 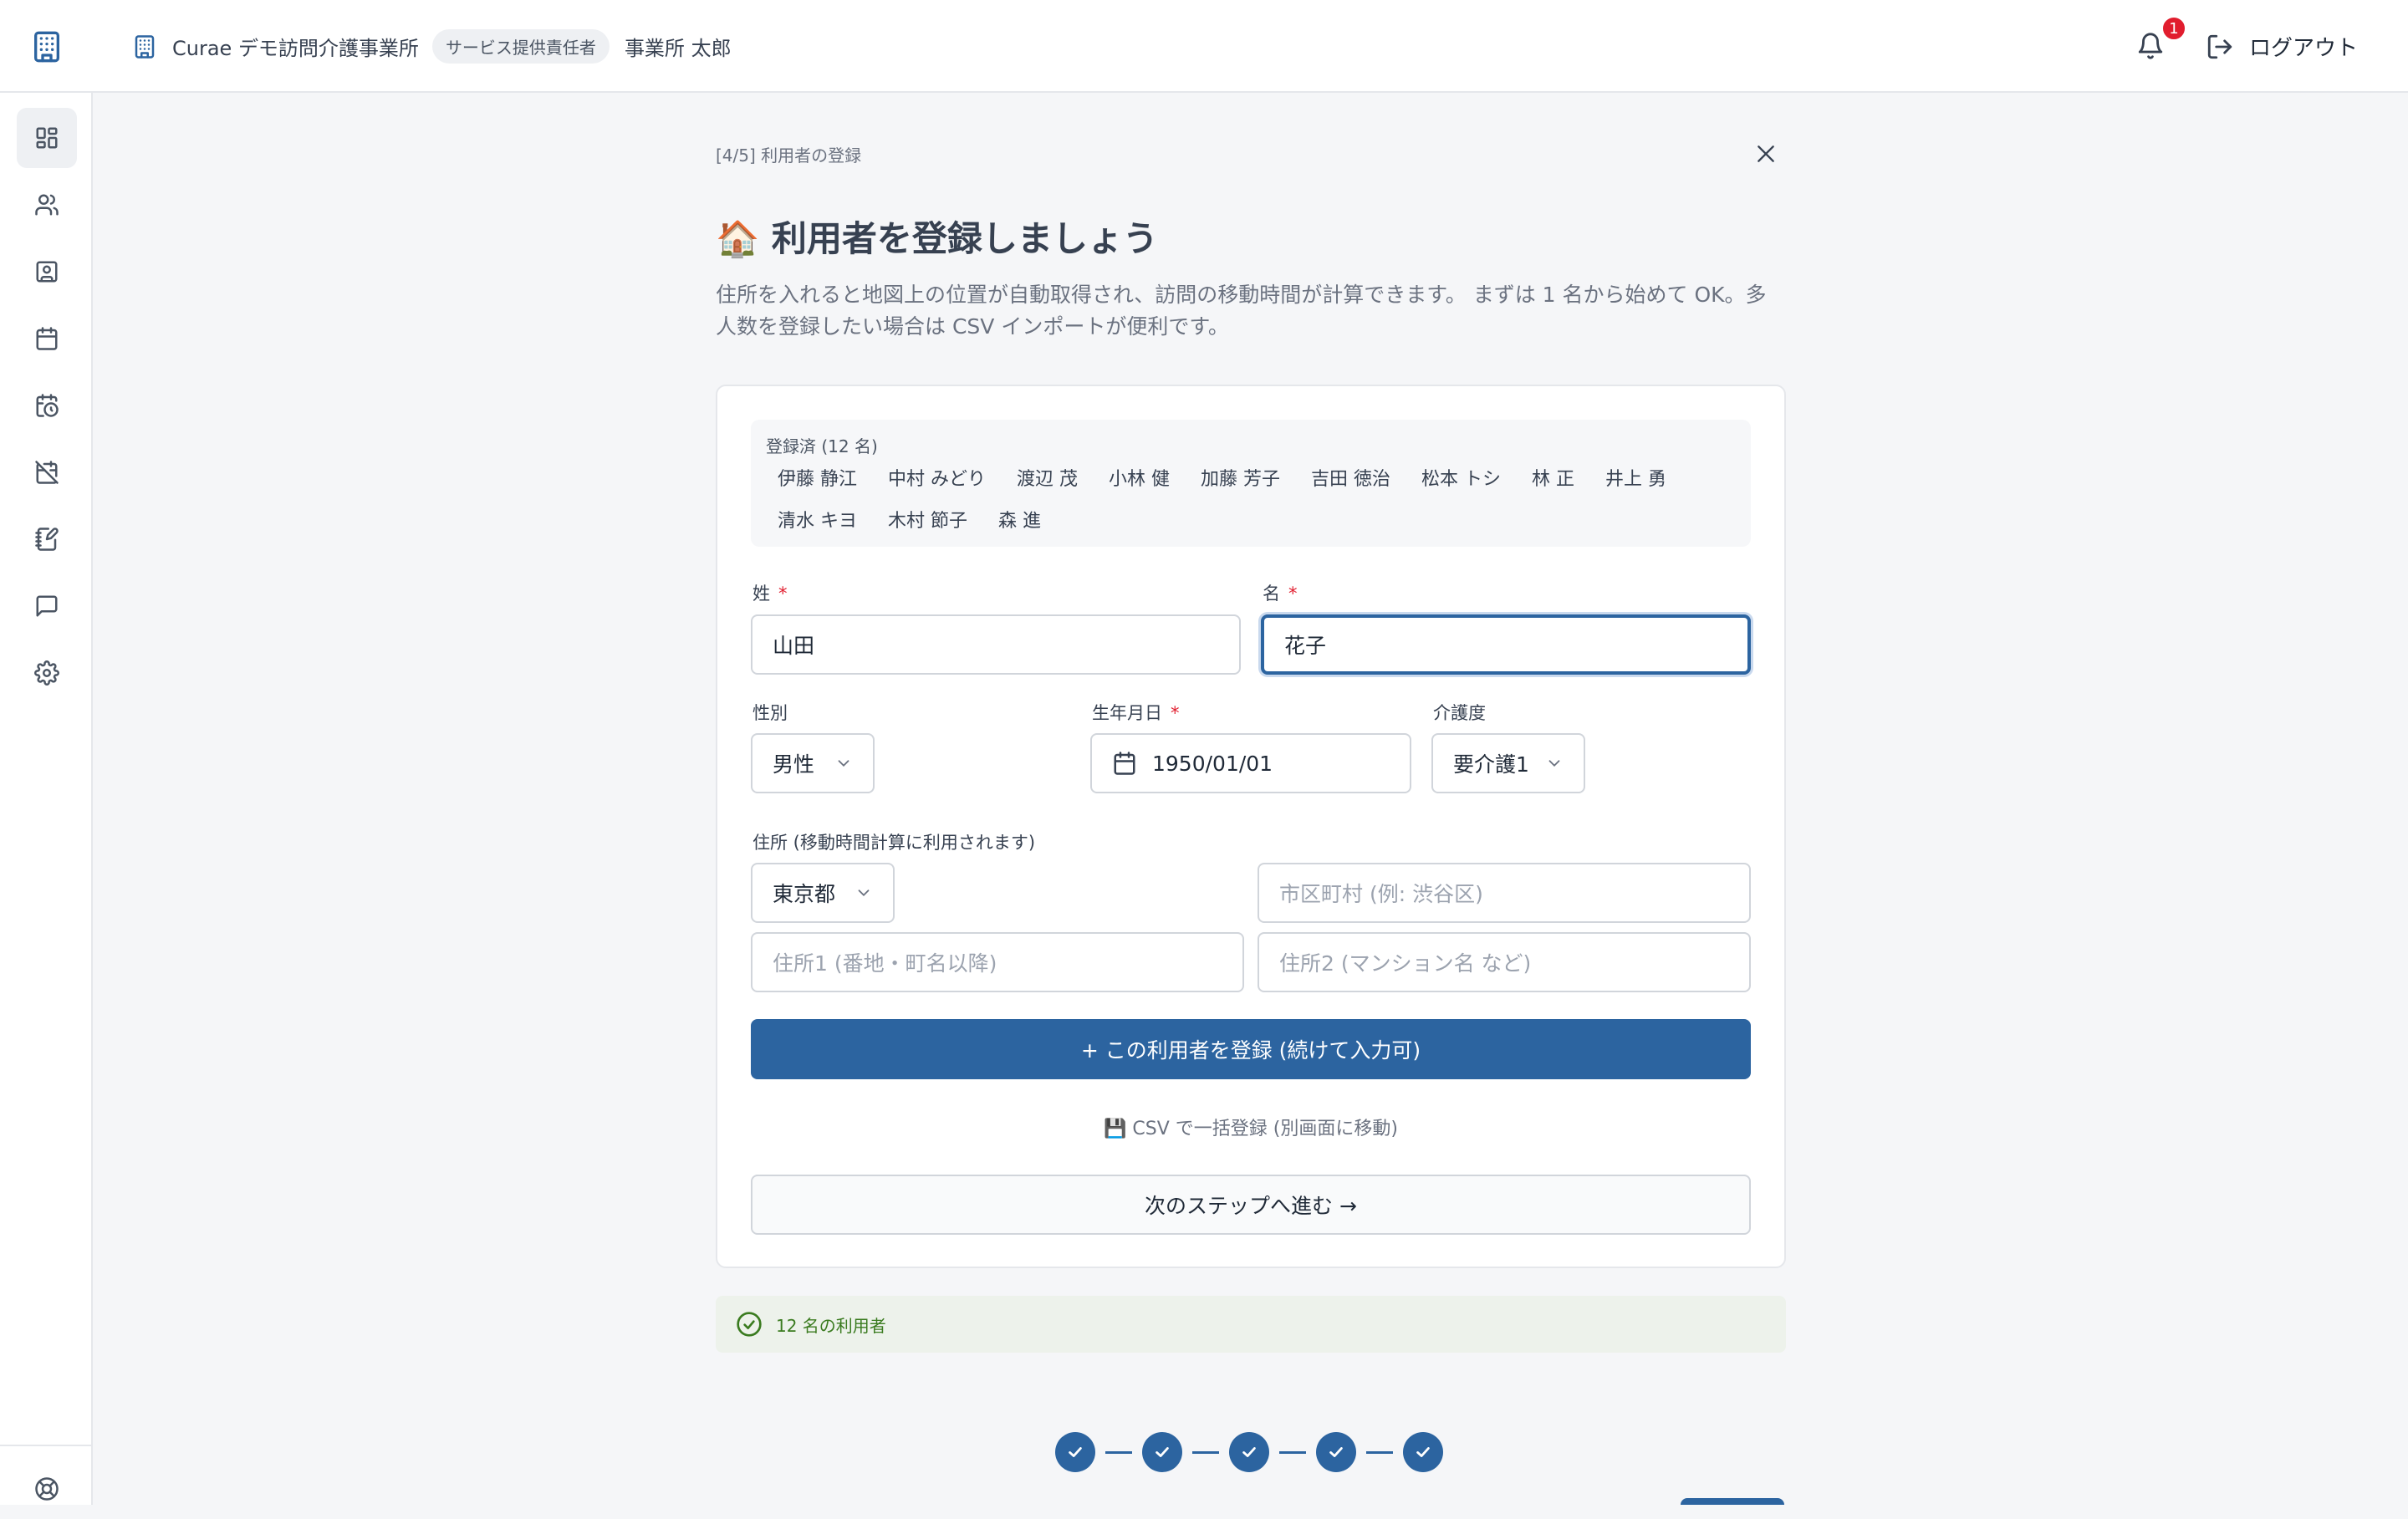 What do you see at coordinates (770, 713) in the screenshot?
I see `gender-label: 性別` at bounding box center [770, 713].